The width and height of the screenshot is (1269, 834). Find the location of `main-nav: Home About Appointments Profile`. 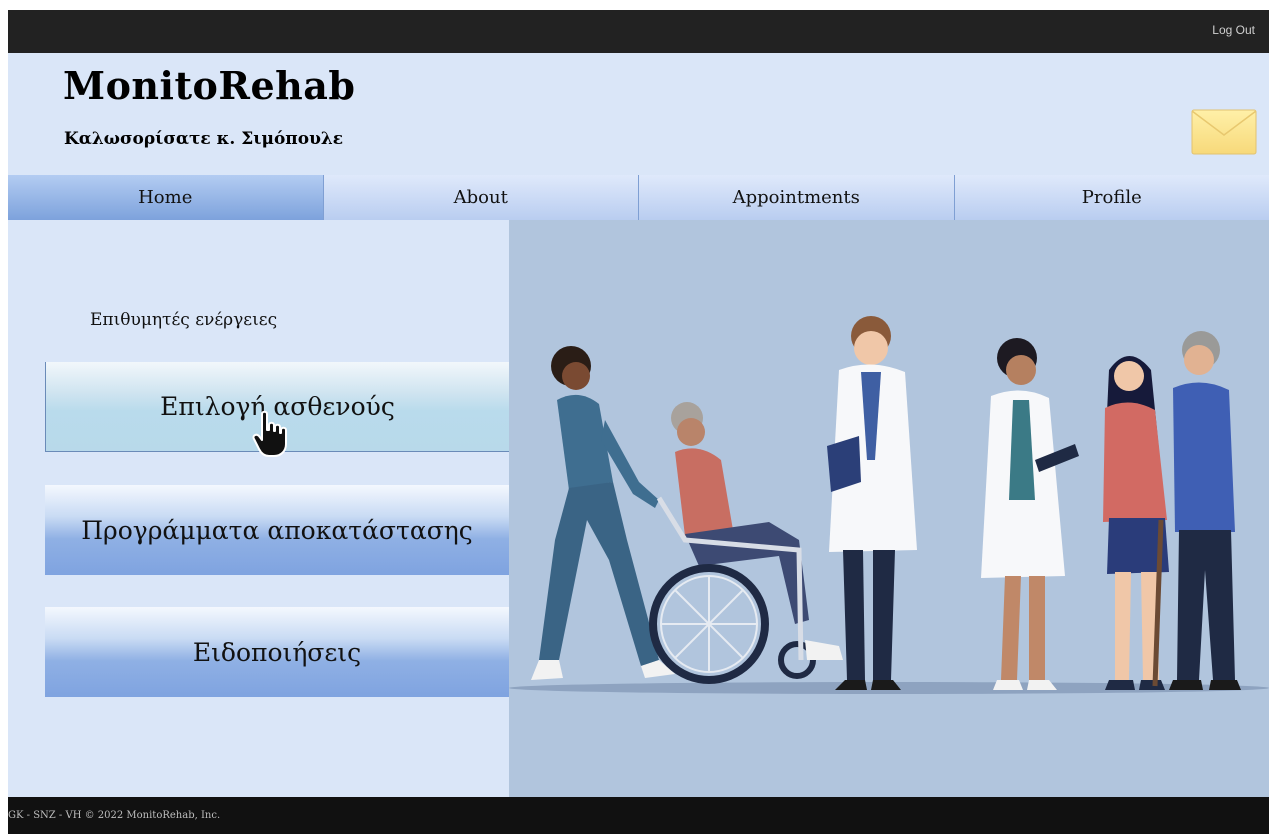

main-nav: Home About Appointments Profile is located at coordinates (638, 197).